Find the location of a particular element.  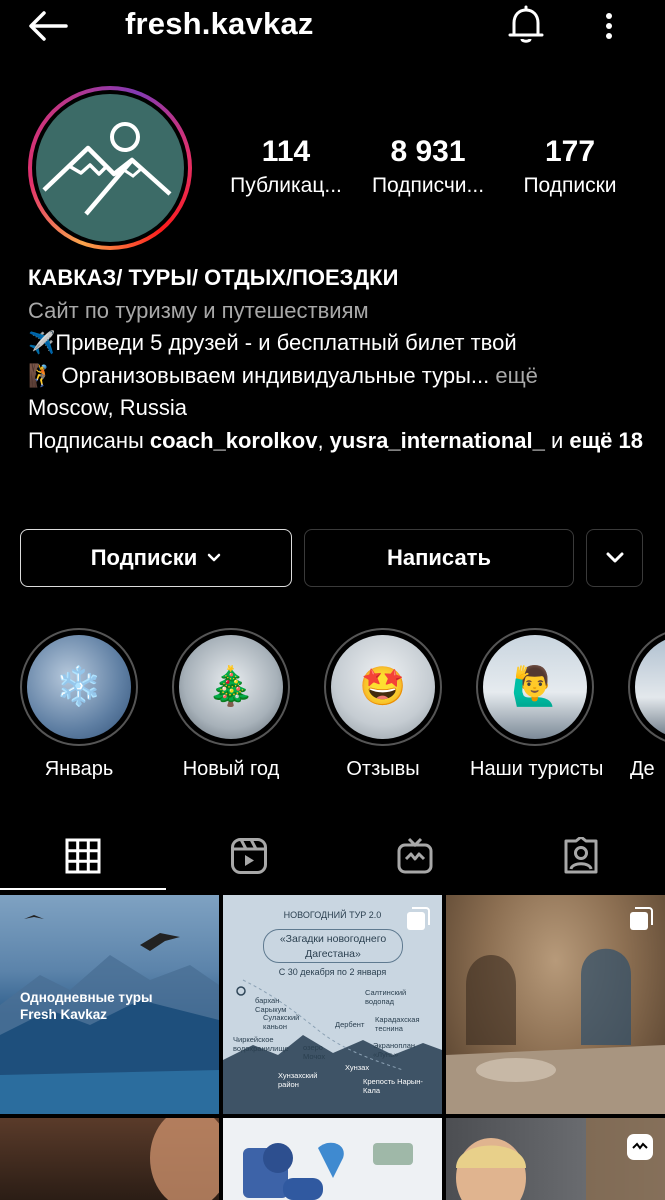

highlight-our-tourists: 🙋‍♂️ Наши туристы is located at coordinates (537, 704).